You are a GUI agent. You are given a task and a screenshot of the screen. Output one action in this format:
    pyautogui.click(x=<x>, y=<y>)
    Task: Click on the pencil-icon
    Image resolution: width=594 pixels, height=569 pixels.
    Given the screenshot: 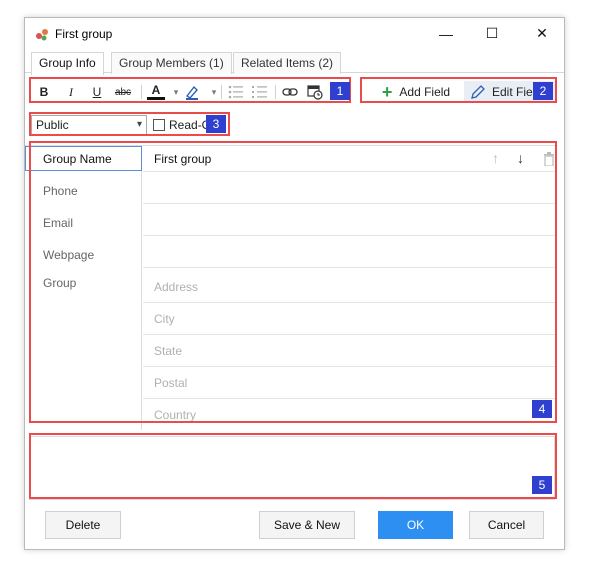 What is the action you would take?
    pyautogui.click(x=478, y=92)
    